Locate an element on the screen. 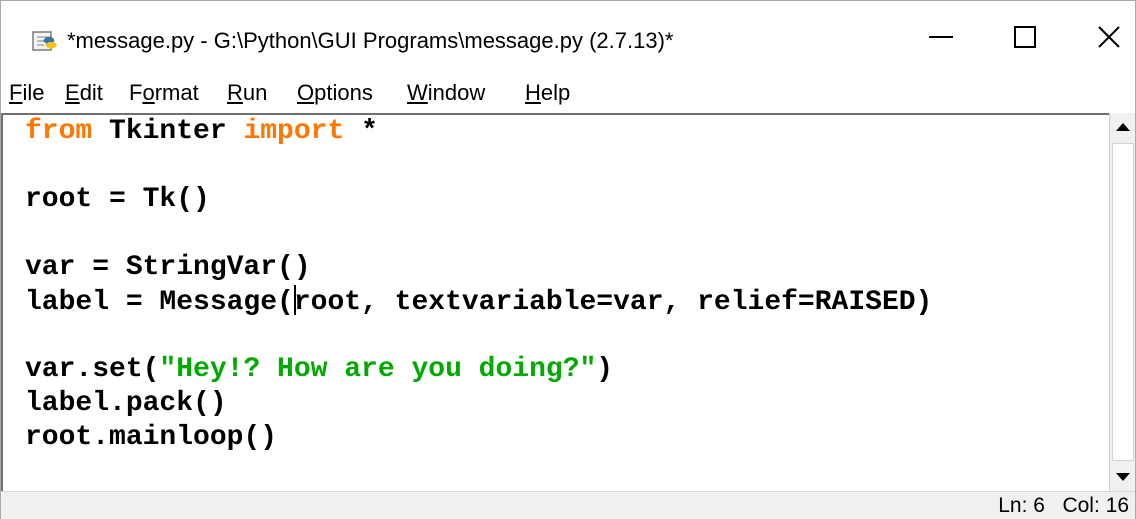 The width and height of the screenshot is (1136, 519). scrollbar-thumb is located at coordinates (1123, 302).